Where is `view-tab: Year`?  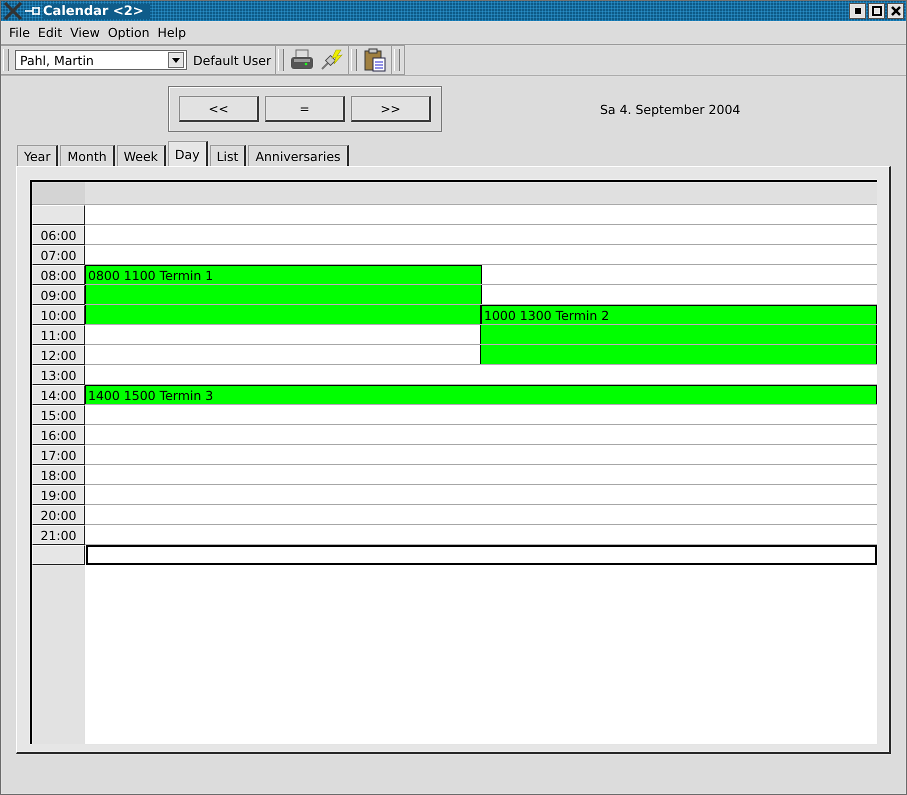 view-tab: Year is located at coordinates (37, 155).